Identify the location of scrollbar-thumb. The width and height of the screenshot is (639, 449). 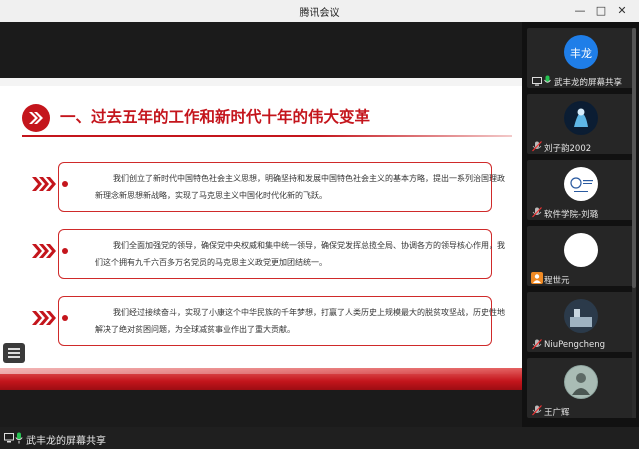
(634, 158).